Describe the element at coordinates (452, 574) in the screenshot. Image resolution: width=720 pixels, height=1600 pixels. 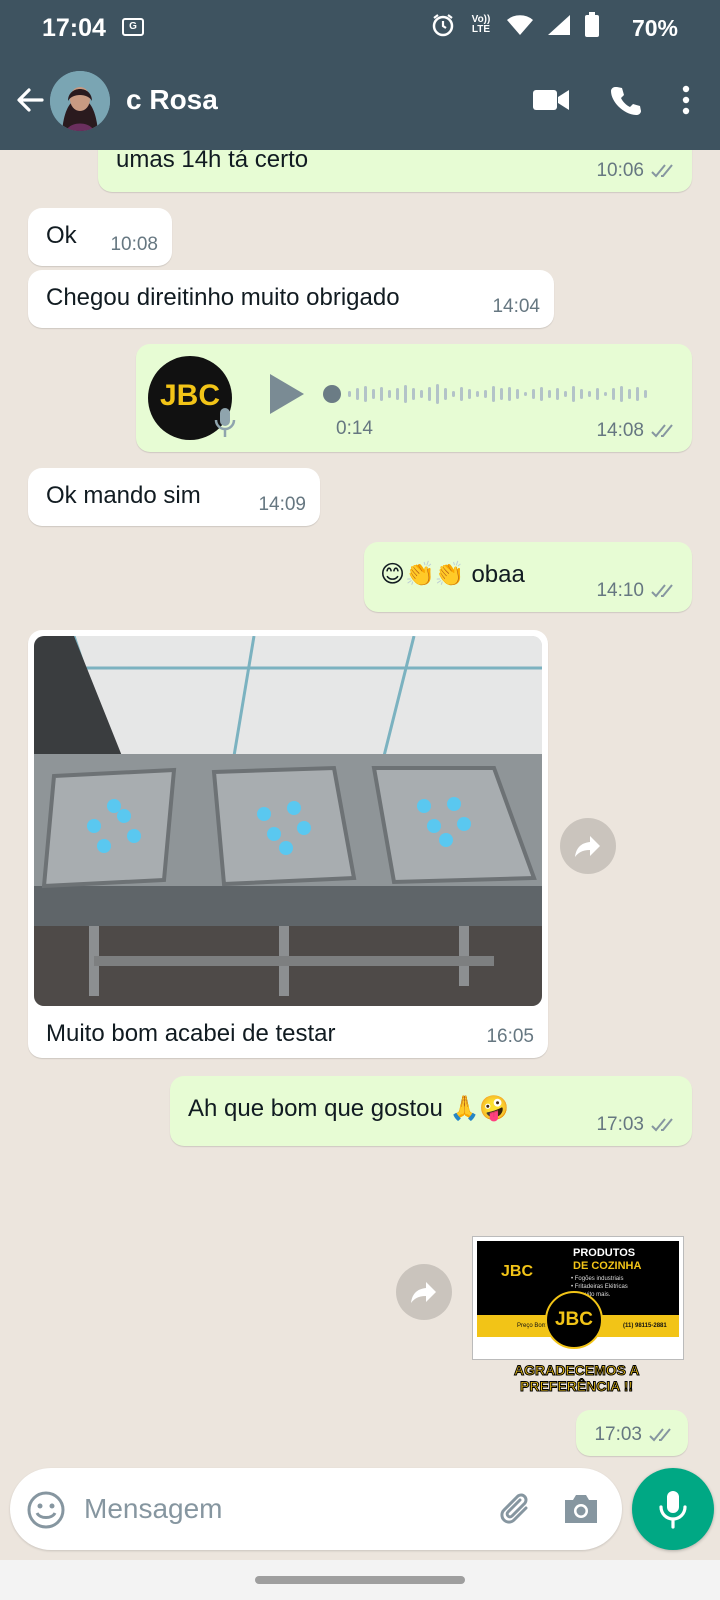
I see `message-text: 😊👏👏 obaa` at that location.